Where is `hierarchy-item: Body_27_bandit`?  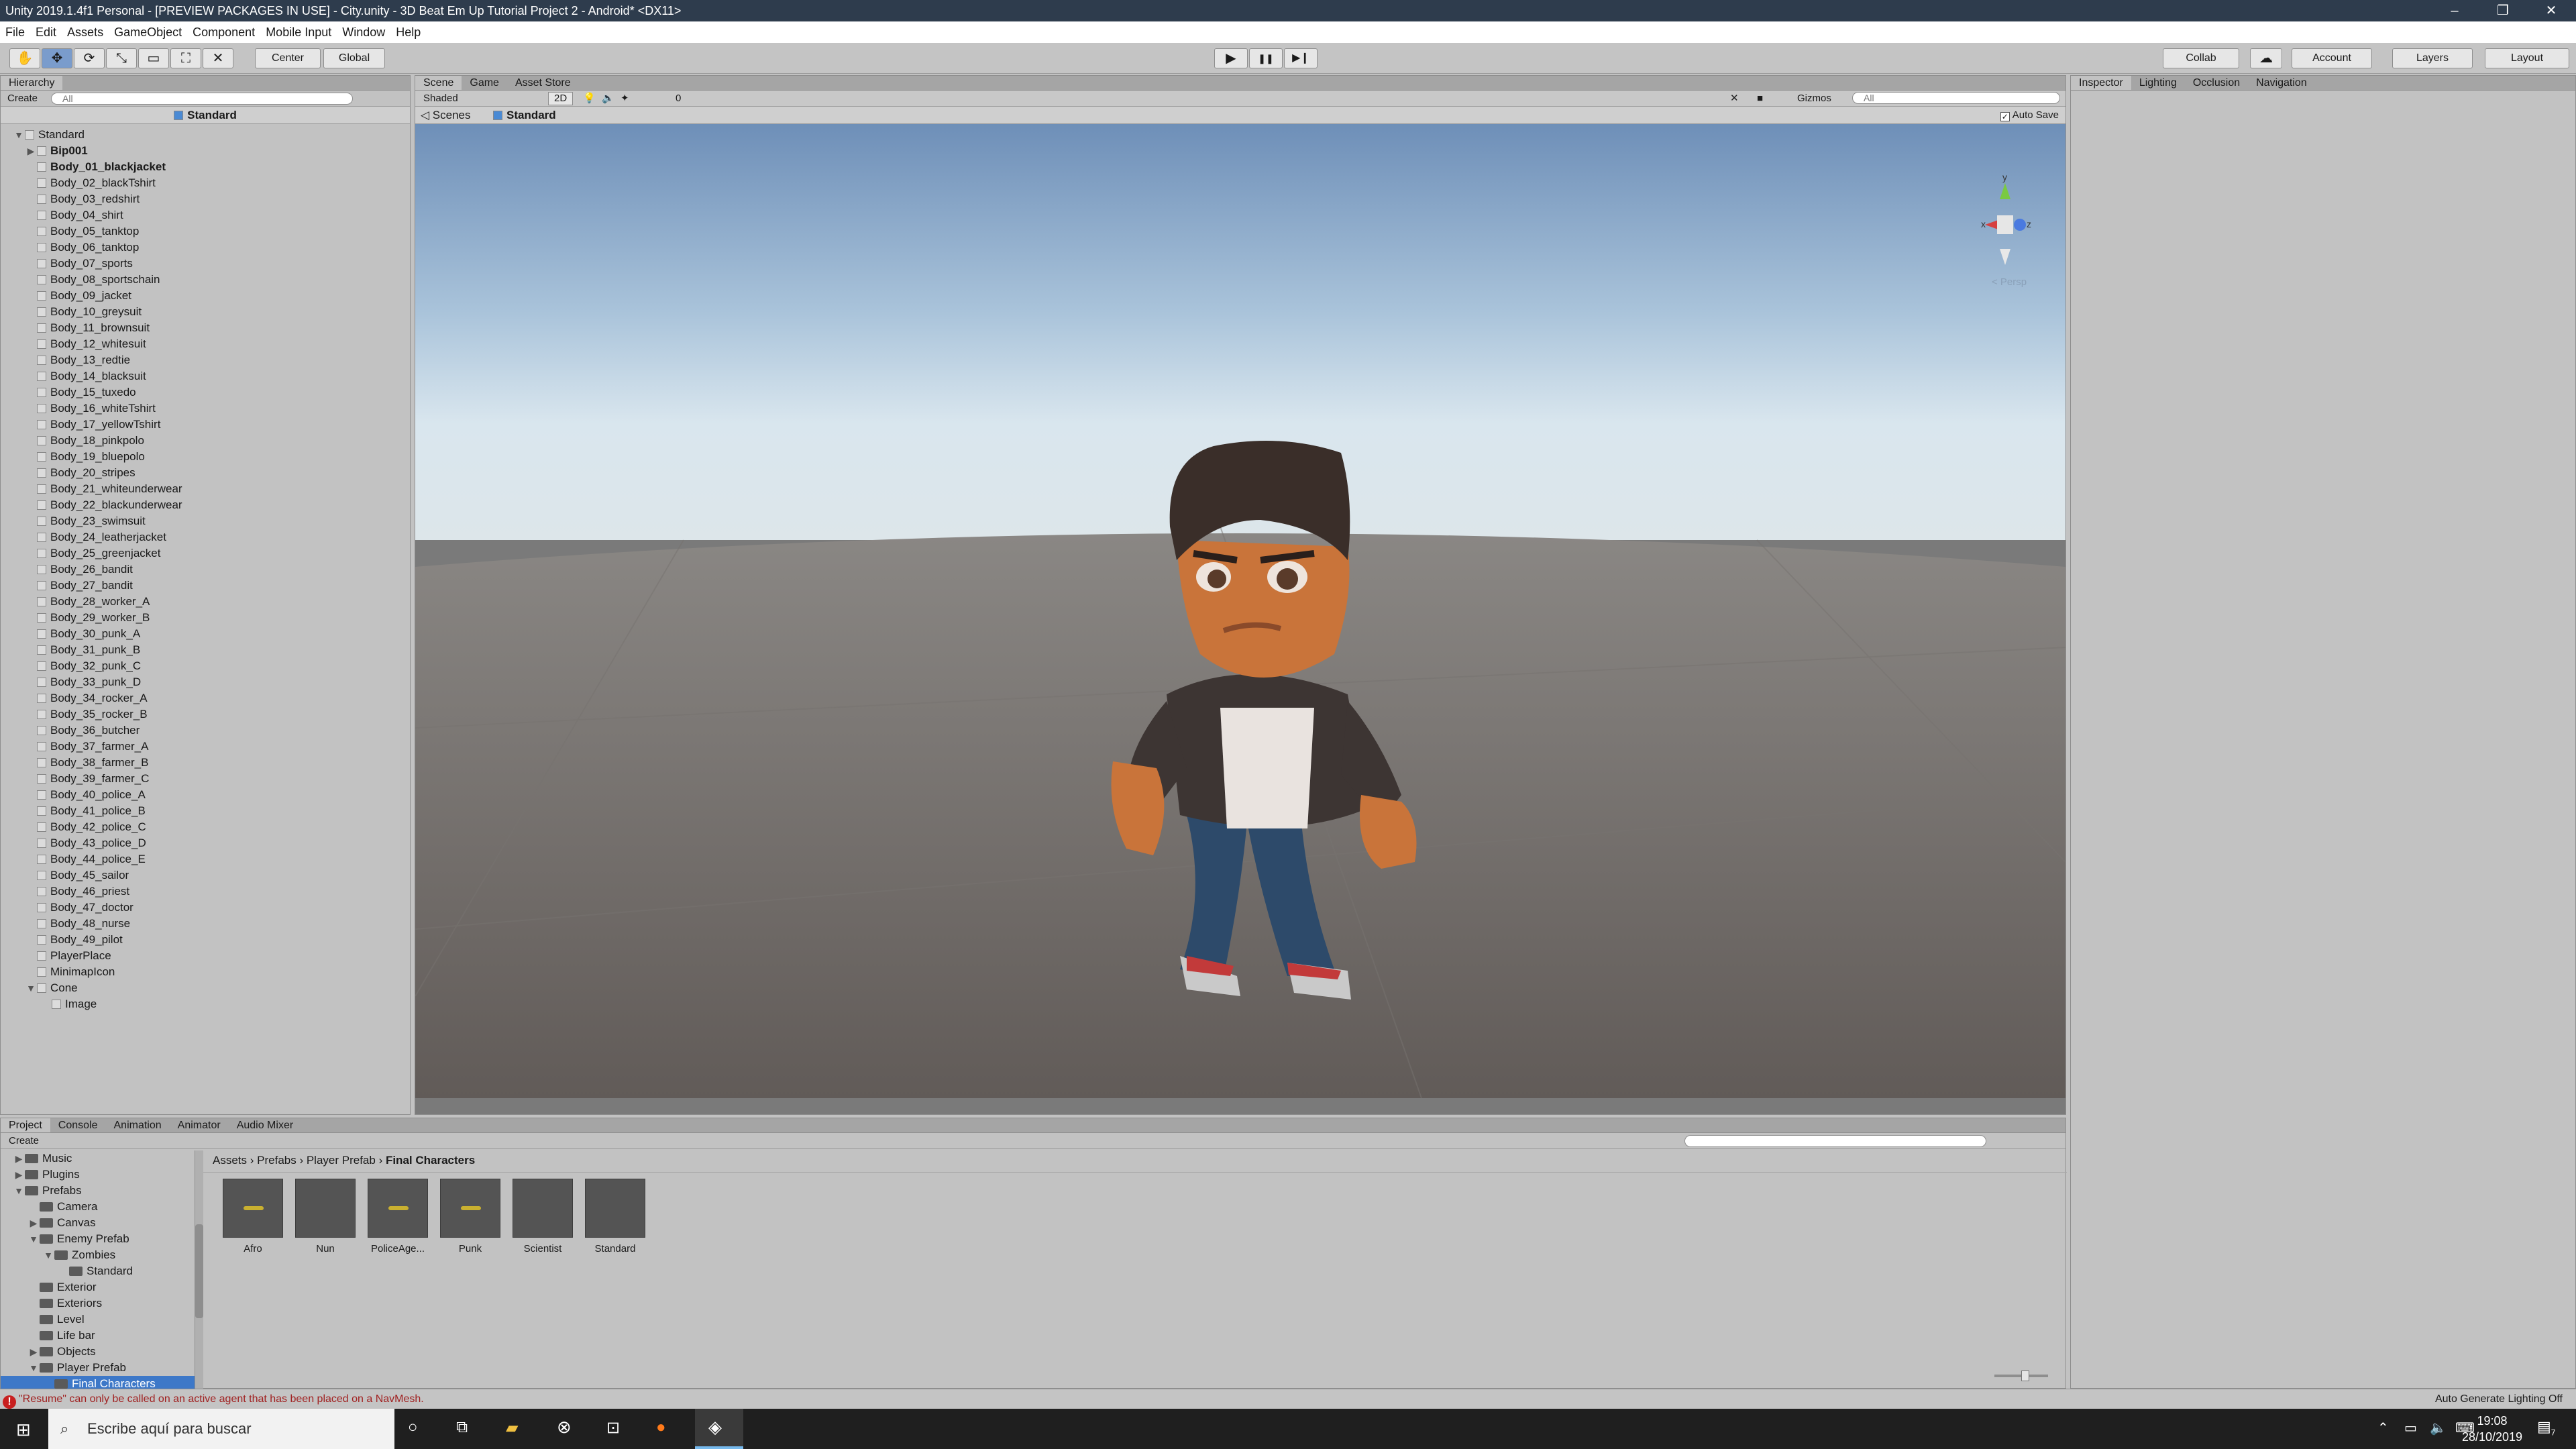
hierarchy-item: Body_27_bandit is located at coordinates (205, 586).